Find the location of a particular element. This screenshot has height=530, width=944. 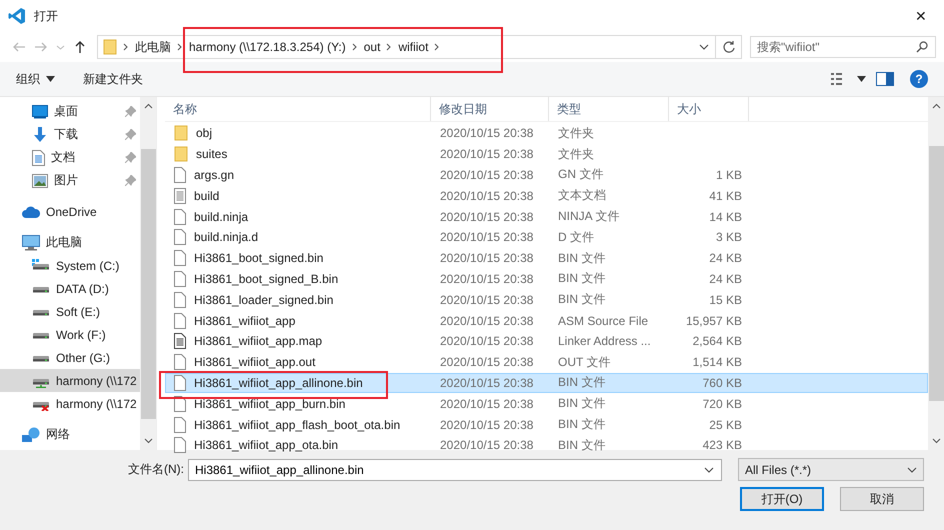

file-type-dropdown: All Files (*.*) is located at coordinates (831, 469).